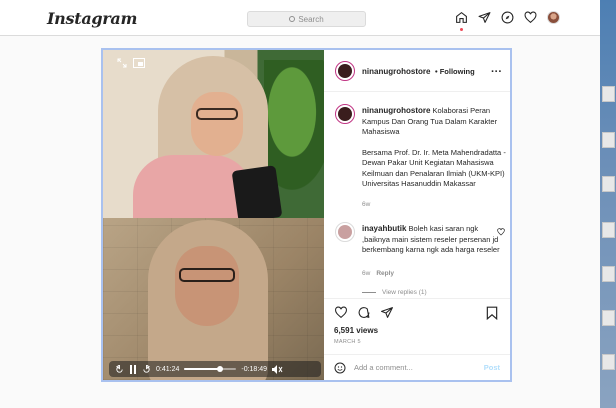 The width and height of the screenshot is (616, 408). Describe the element at coordinates (553, 17) in the screenshot. I see `profile-avatar` at that location.